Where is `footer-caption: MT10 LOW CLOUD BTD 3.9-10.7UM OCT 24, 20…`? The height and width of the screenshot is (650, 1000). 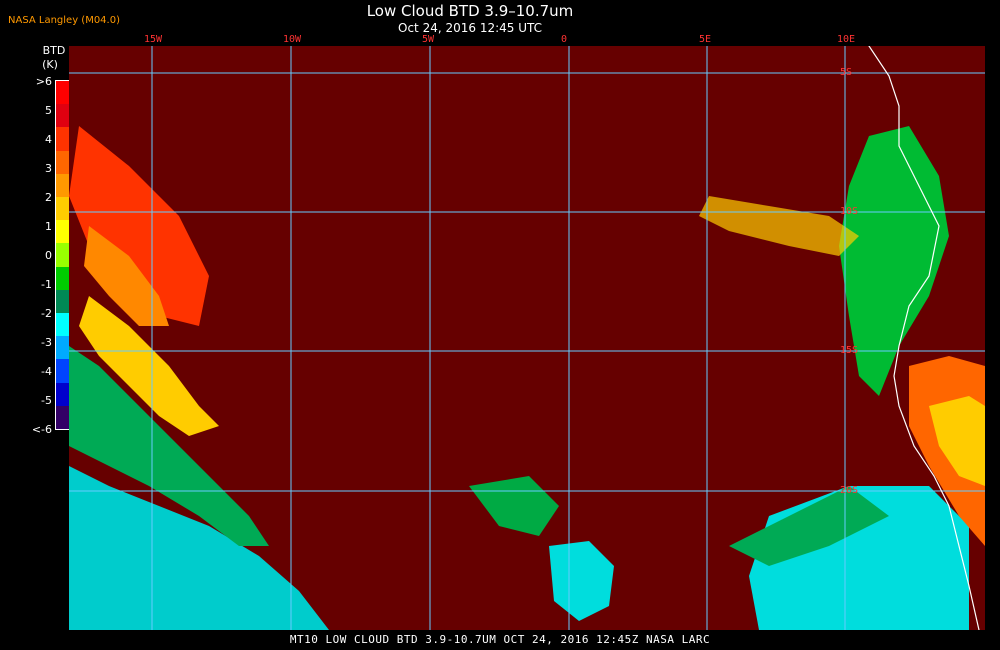
footer-caption: MT10 LOW CLOUD BTD 3.9-10.7UM OCT 24, 20… is located at coordinates (500, 639).